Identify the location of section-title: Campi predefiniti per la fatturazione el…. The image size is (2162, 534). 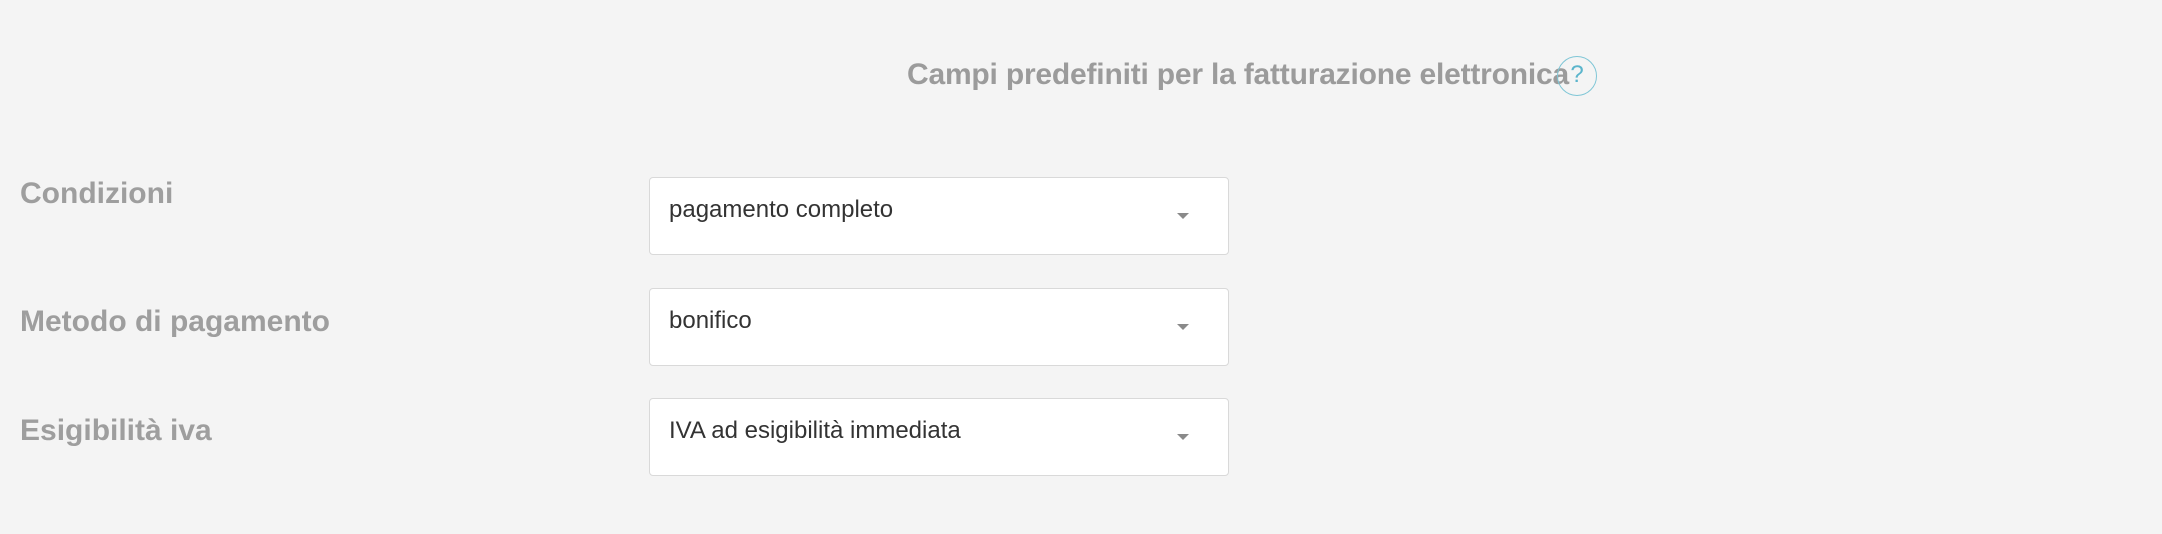
(1238, 74).